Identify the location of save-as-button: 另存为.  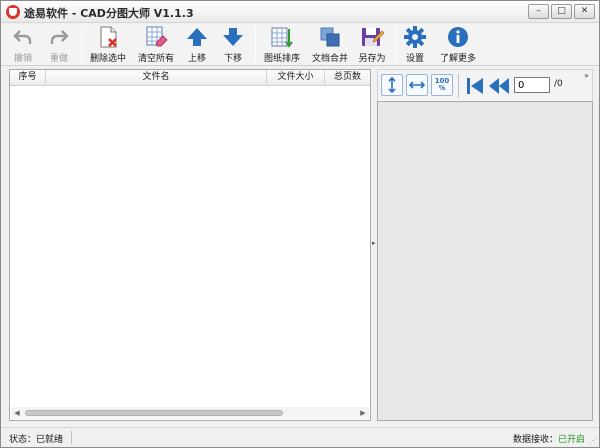
(372, 45).